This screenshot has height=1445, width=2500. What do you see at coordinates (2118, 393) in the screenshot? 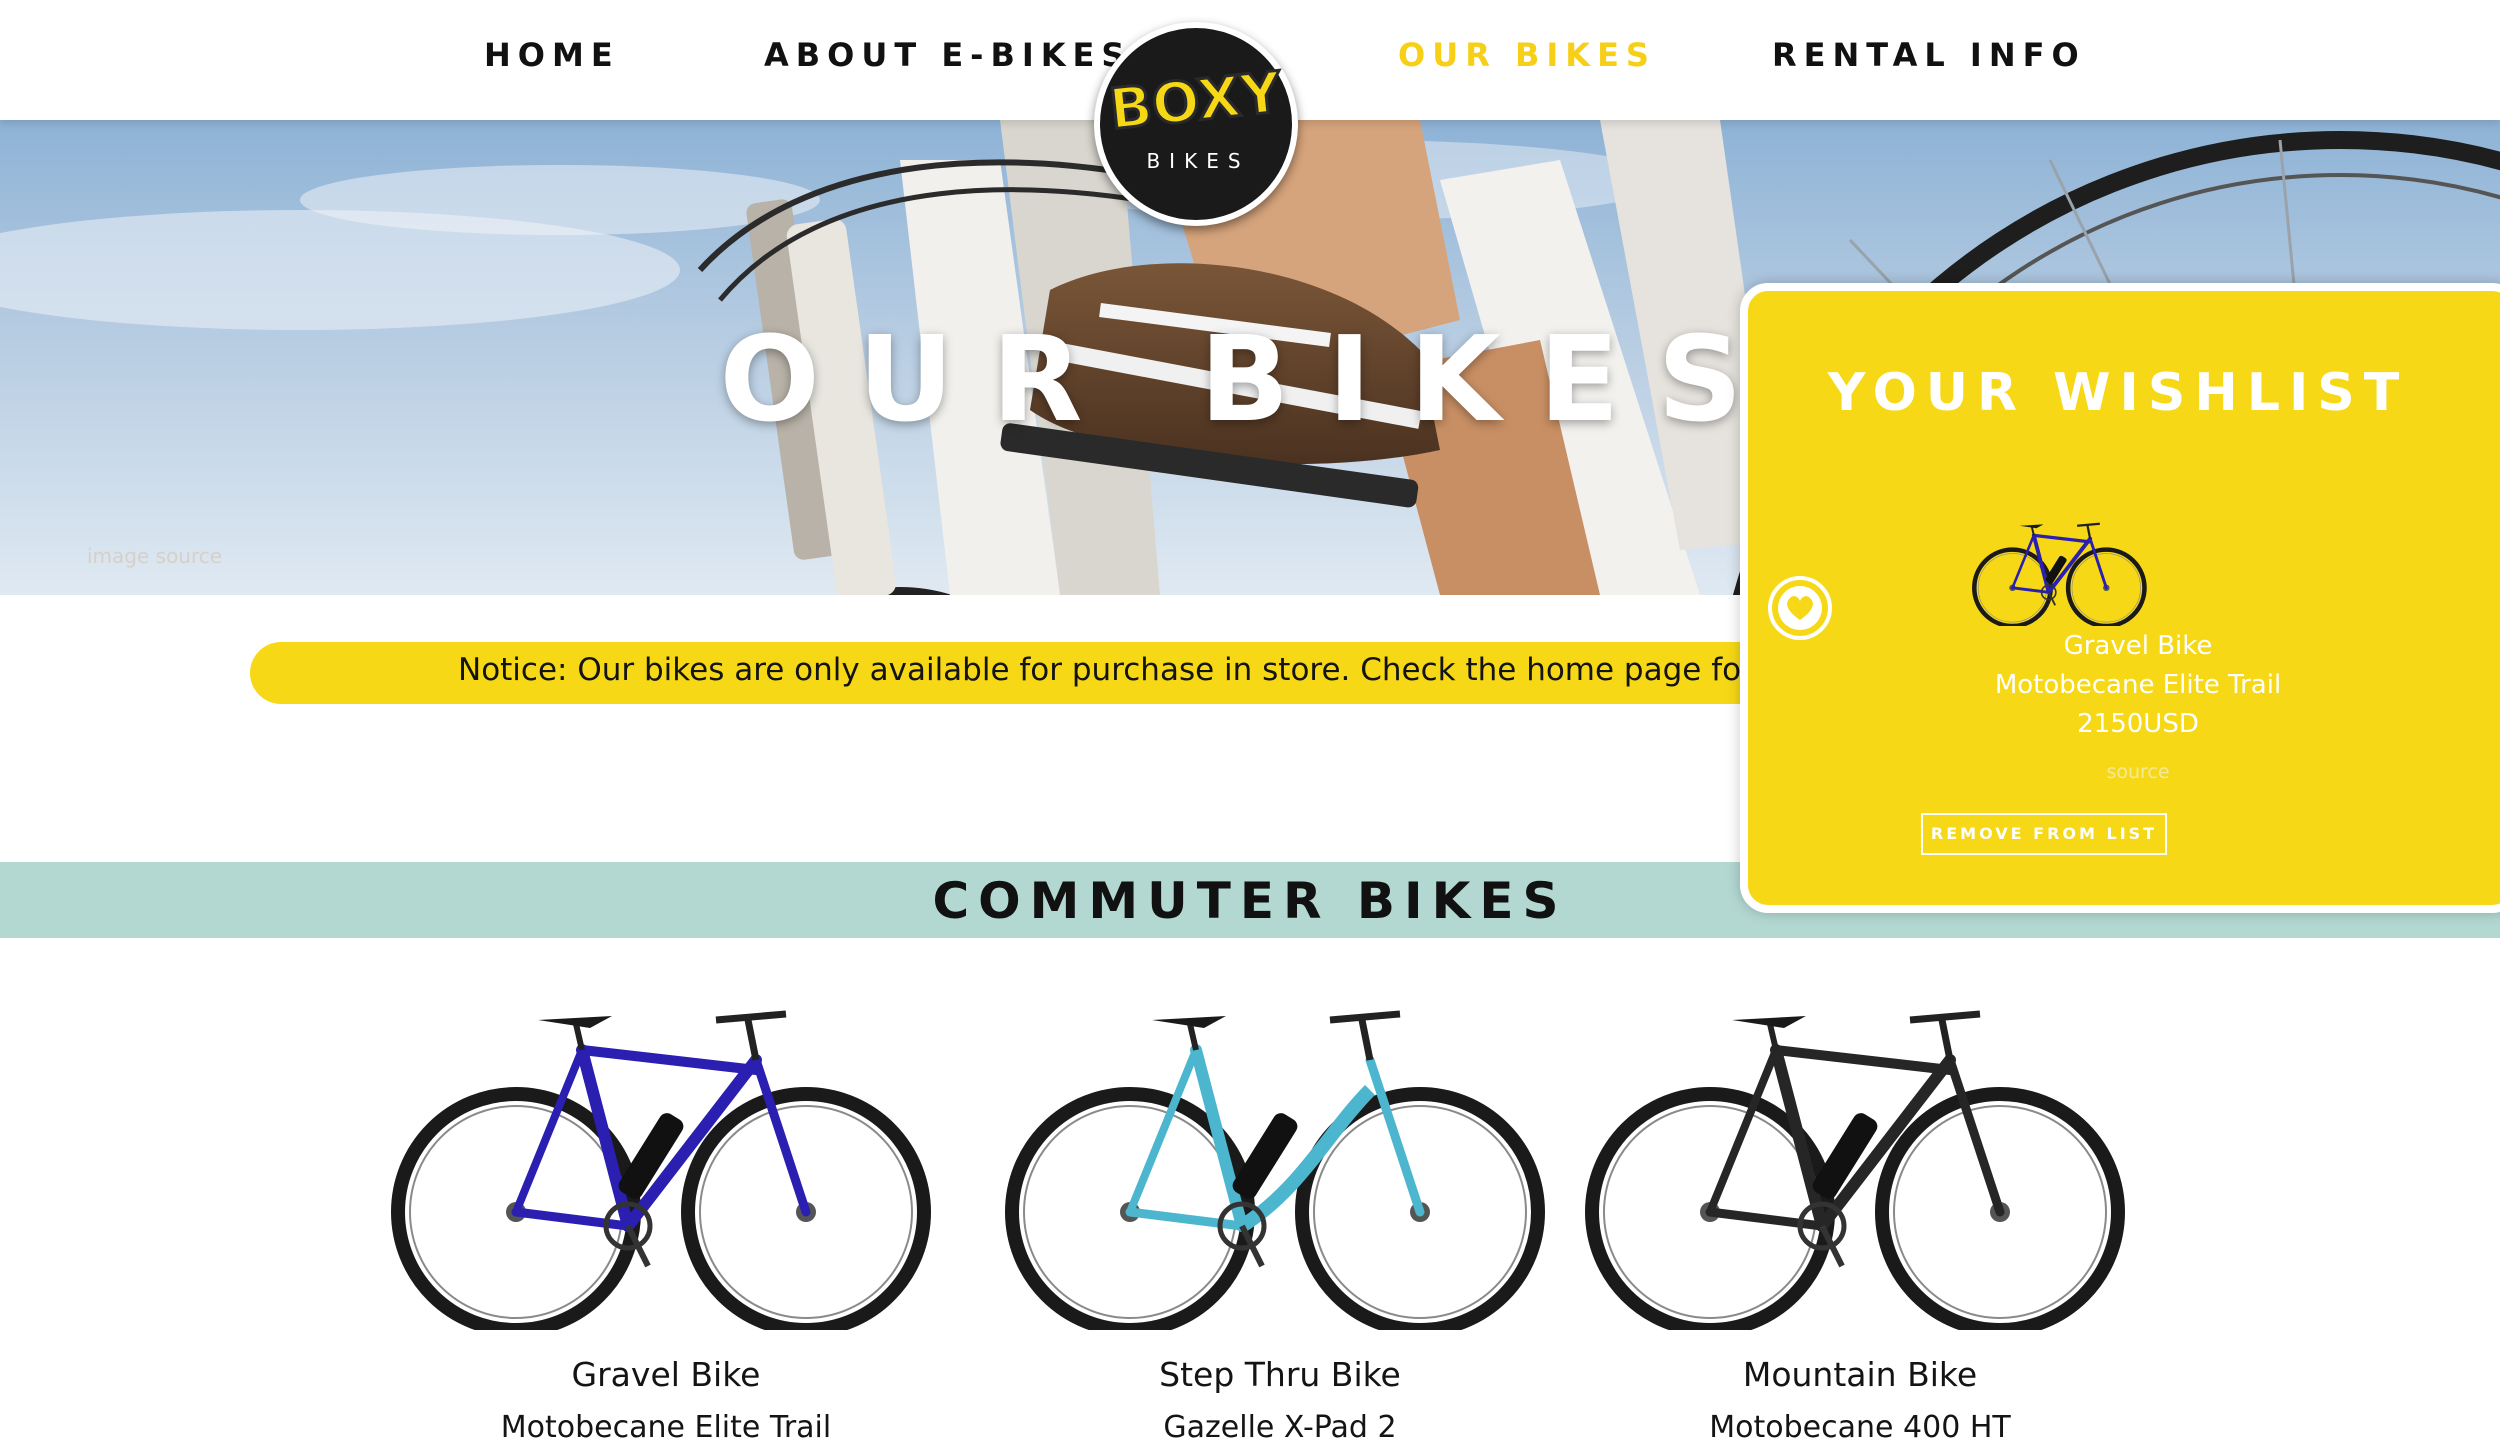
I see `wishlist-title: YOUR WISHLIST` at bounding box center [2118, 393].